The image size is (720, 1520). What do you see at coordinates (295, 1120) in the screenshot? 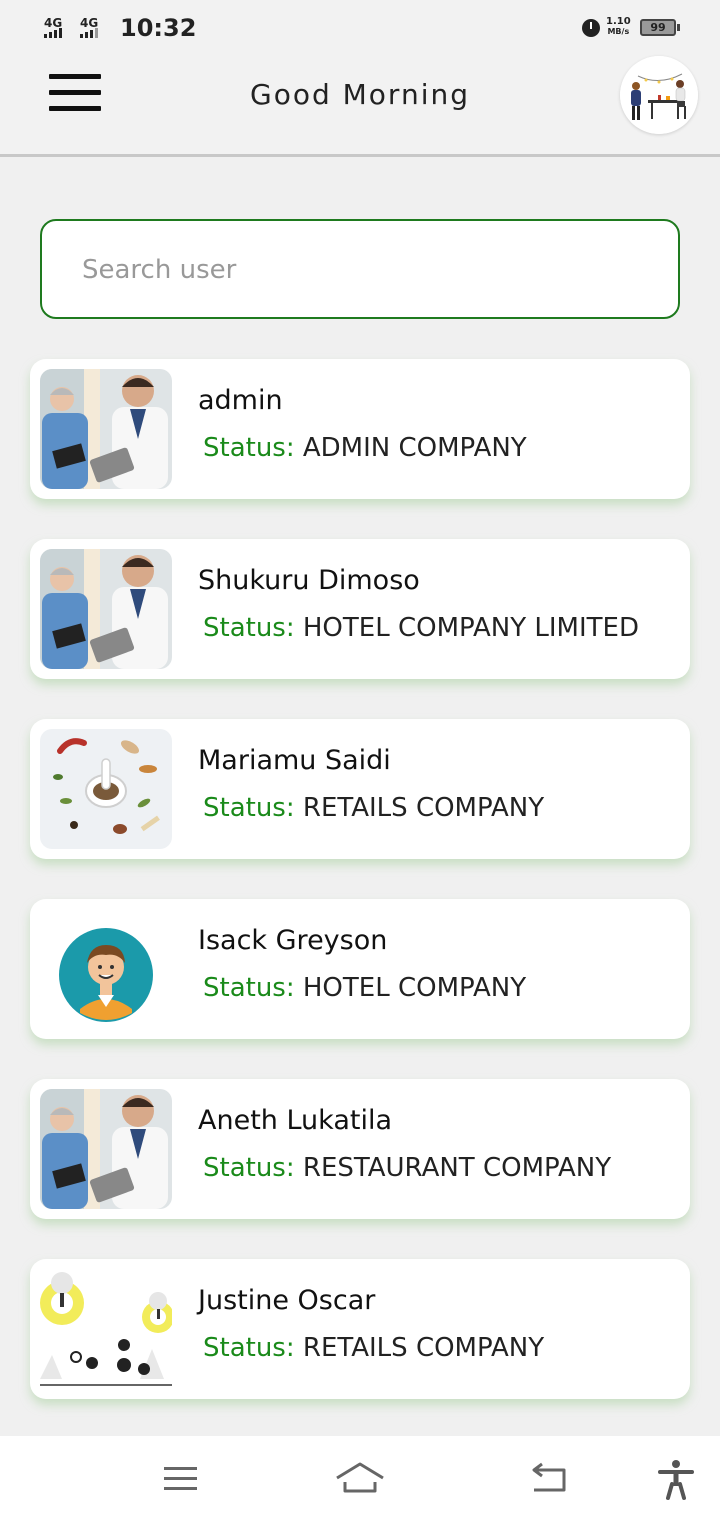
I see `user-name: Aneth Lukatila` at bounding box center [295, 1120].